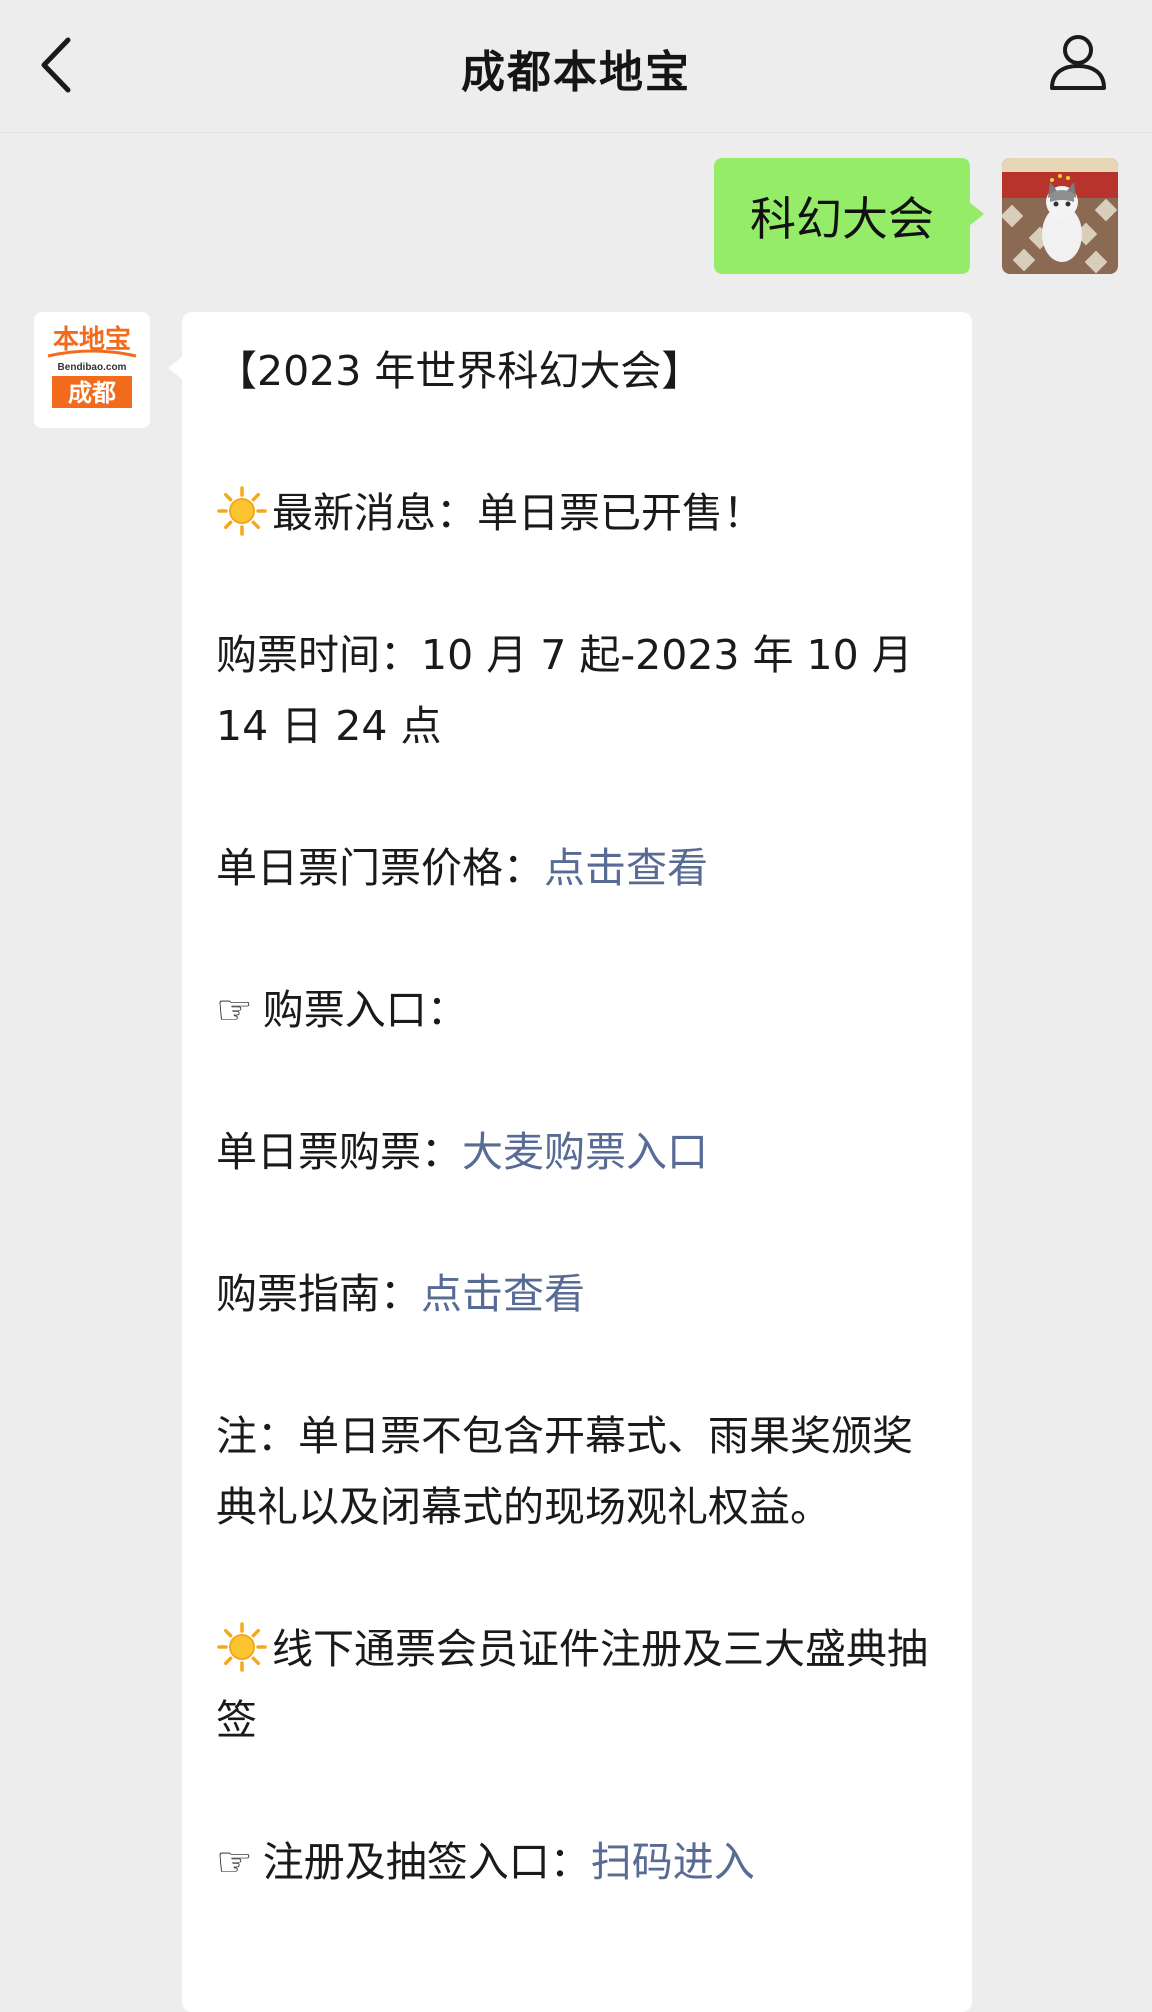  I want to click on news-text: 最新消息：单日票已开售！, so click(518, 513).